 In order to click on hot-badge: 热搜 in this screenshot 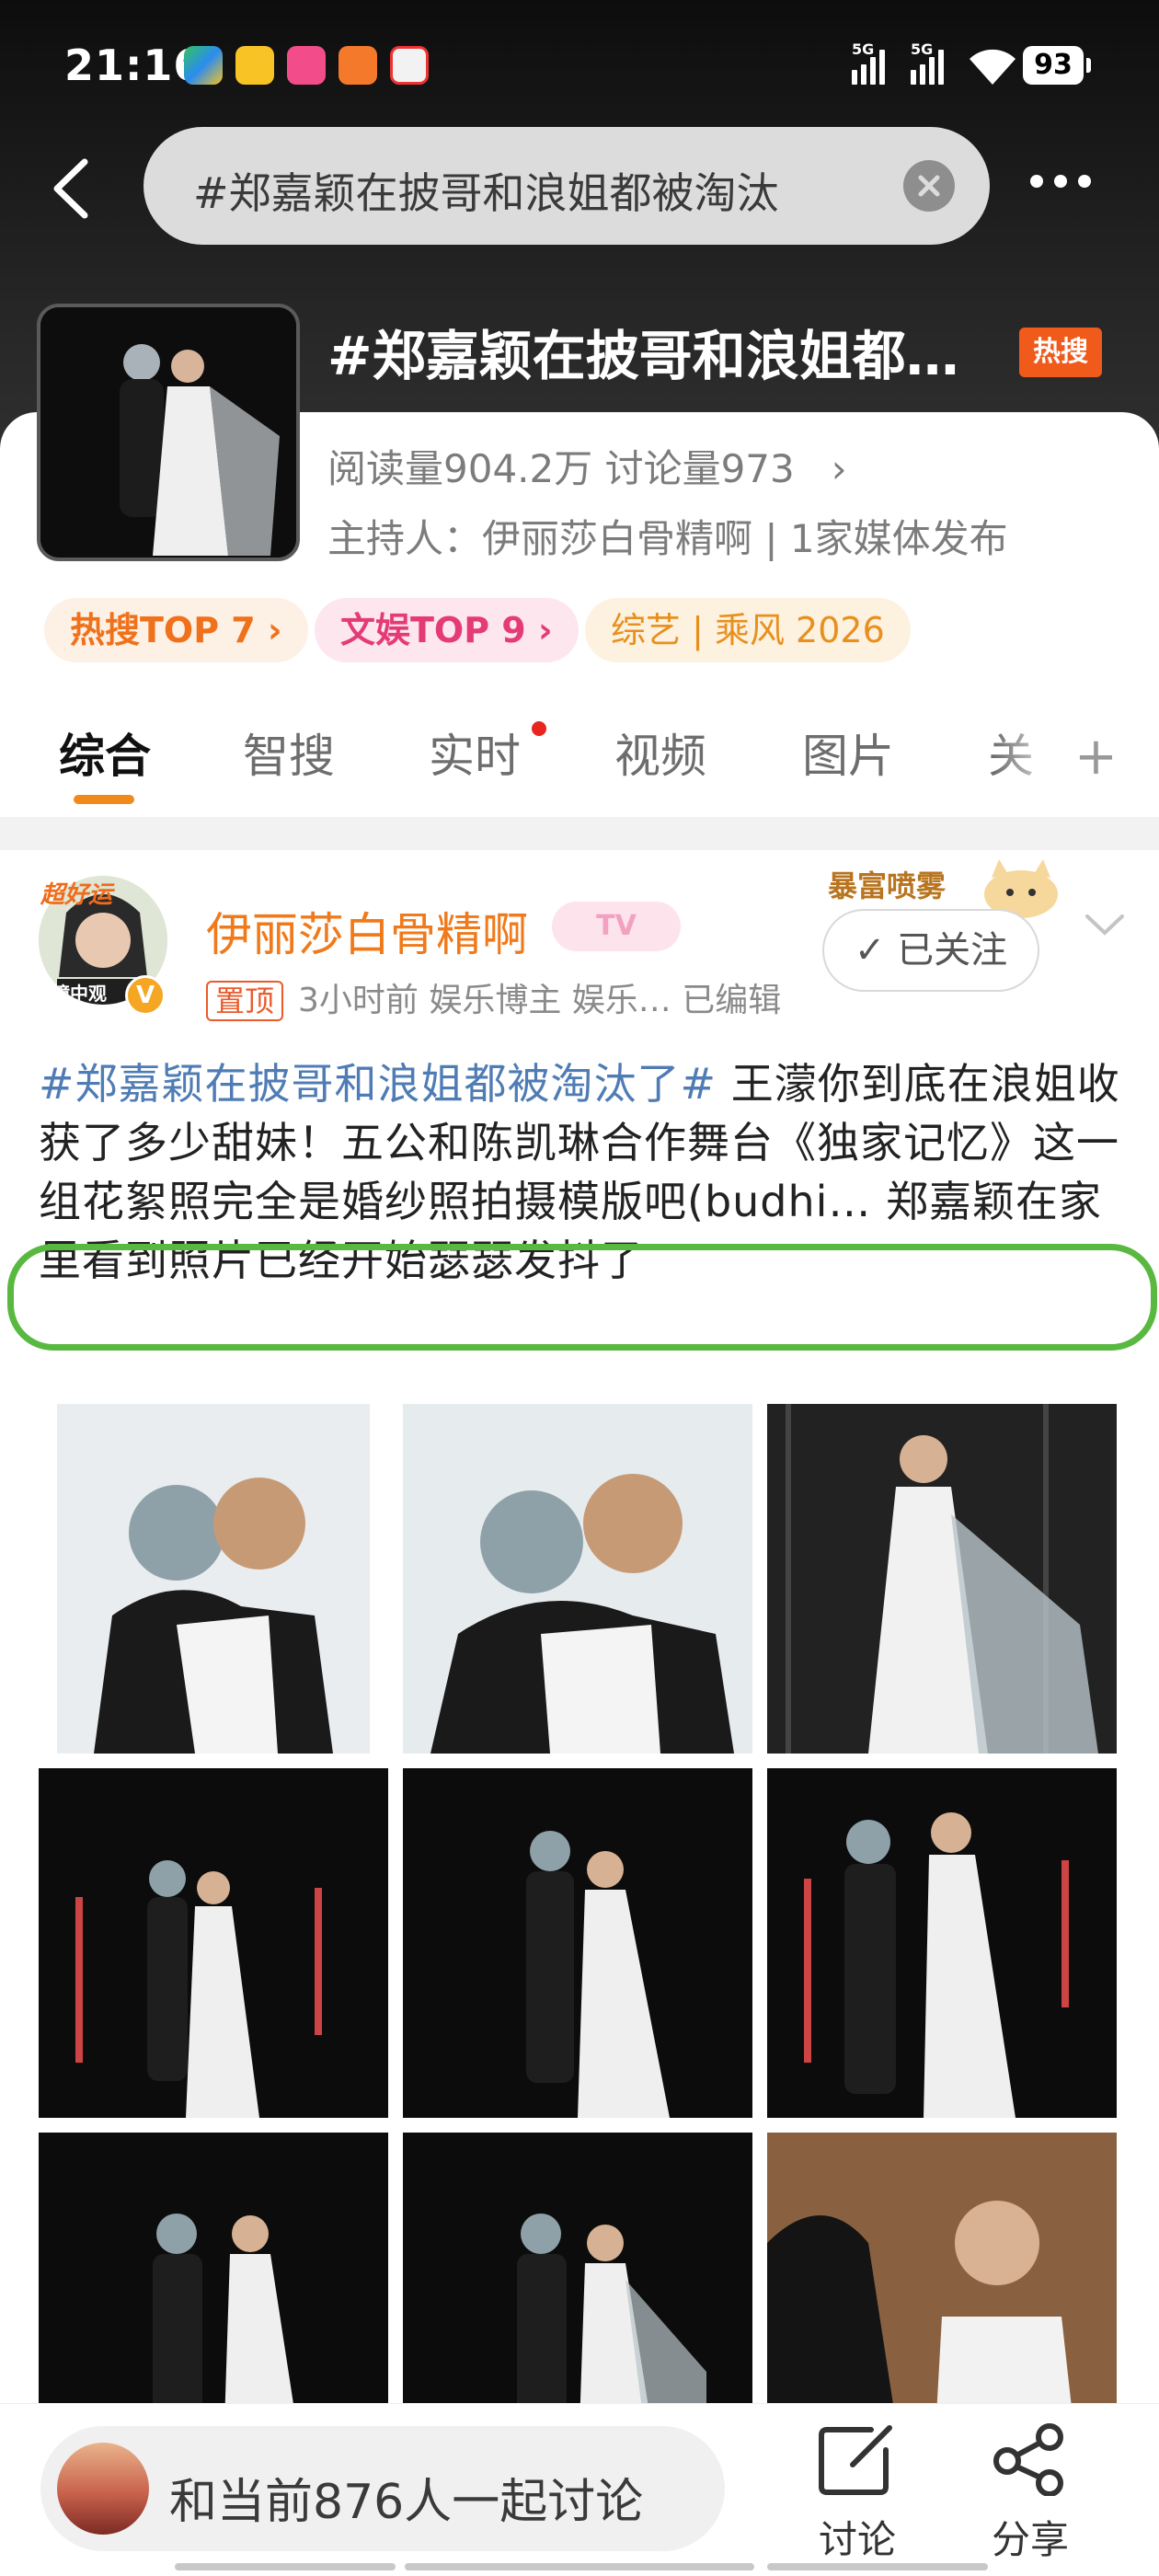, I will do `click(1060, 352)`.